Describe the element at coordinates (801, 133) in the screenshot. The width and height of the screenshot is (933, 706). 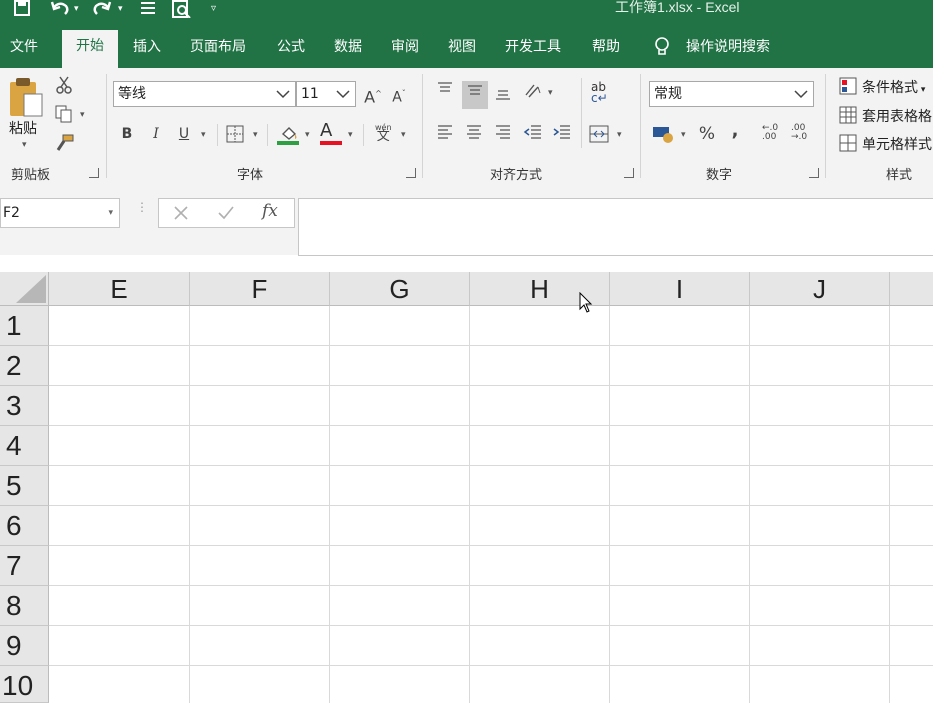
I see `decrease-decimal-button: .00 →.0` at that location.